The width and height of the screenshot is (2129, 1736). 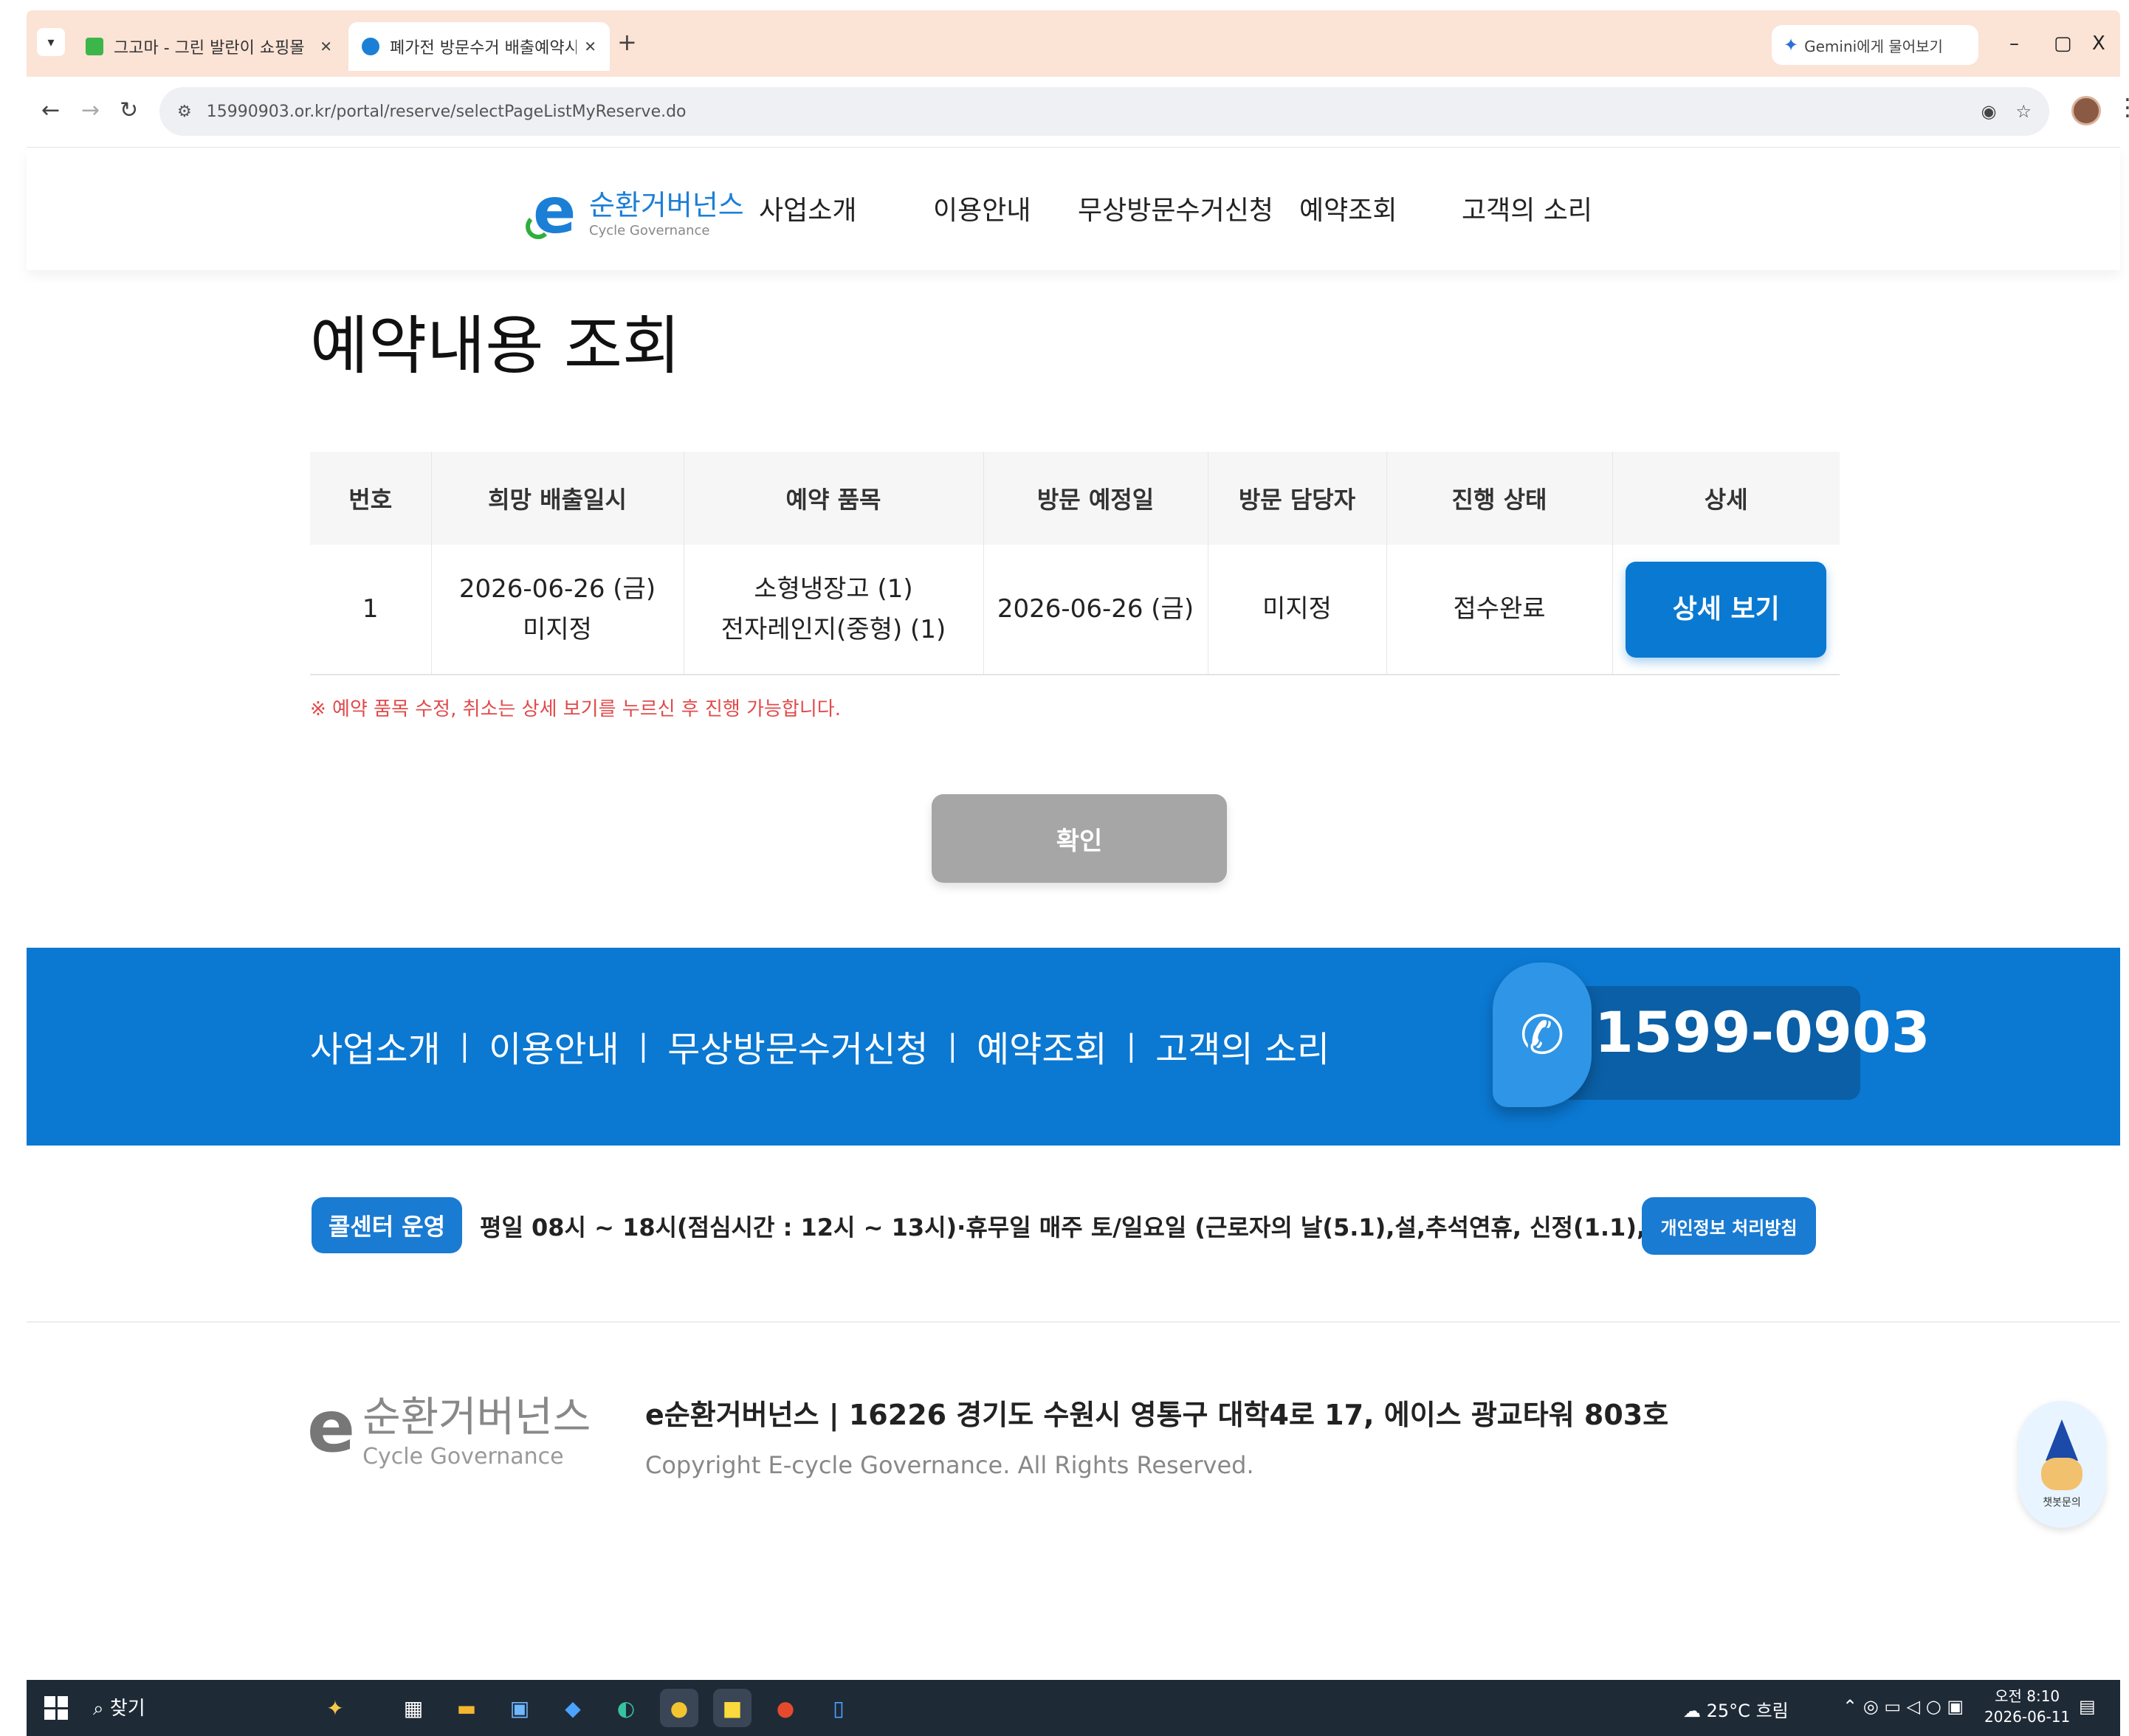 What do you see at coordinates (477, 1418) in the screenshot?
I see `footer-logo-ko: 순환거버넌스` at bounding box center [477, 1418].